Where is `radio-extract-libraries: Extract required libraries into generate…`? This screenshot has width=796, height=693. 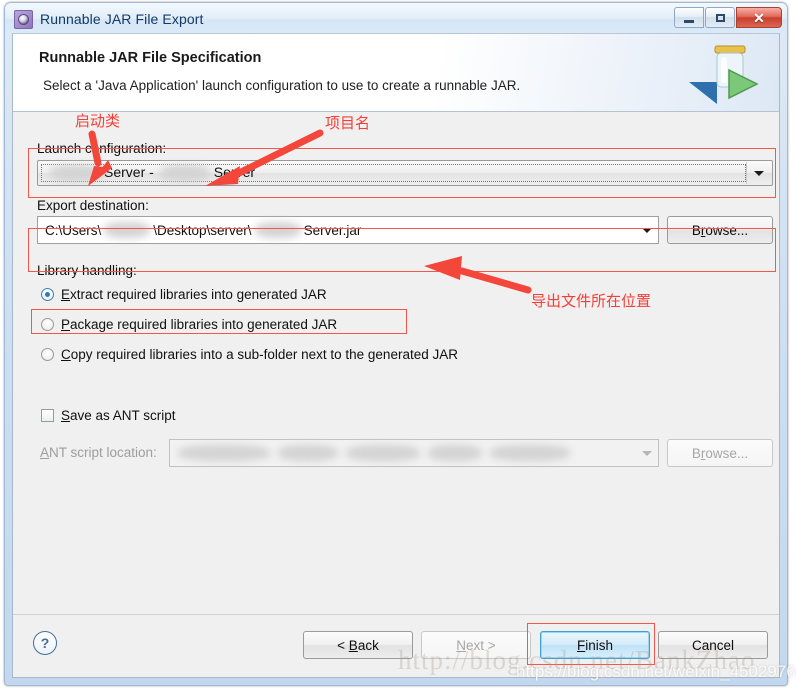
radio-extract-libraries: Extract required libraries into generate… is located at coordinates (184, 294).